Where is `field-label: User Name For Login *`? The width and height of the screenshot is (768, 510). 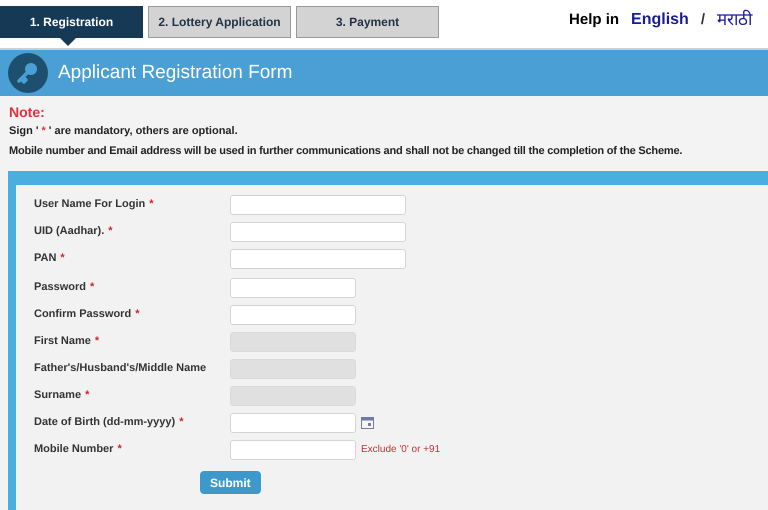 field-label: User Name For Login * is located at coordinates (94, 204).